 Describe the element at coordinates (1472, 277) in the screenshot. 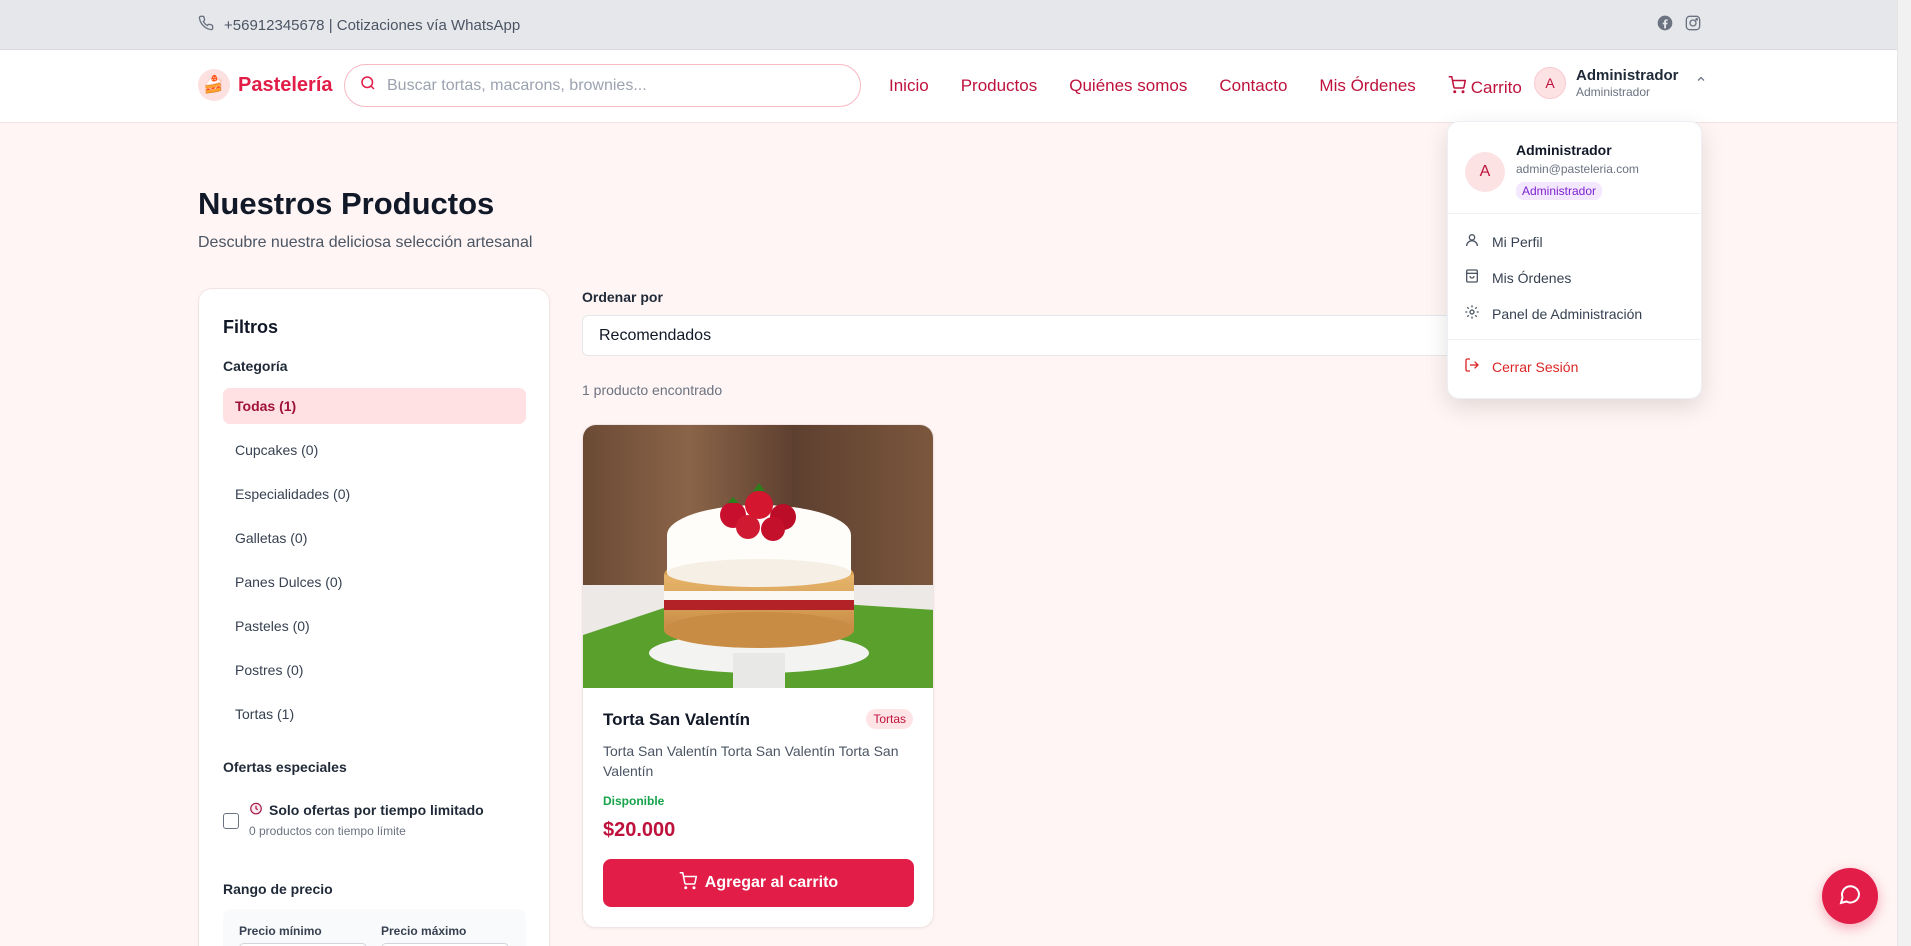

I see `shopping-bag-icon` at that location.